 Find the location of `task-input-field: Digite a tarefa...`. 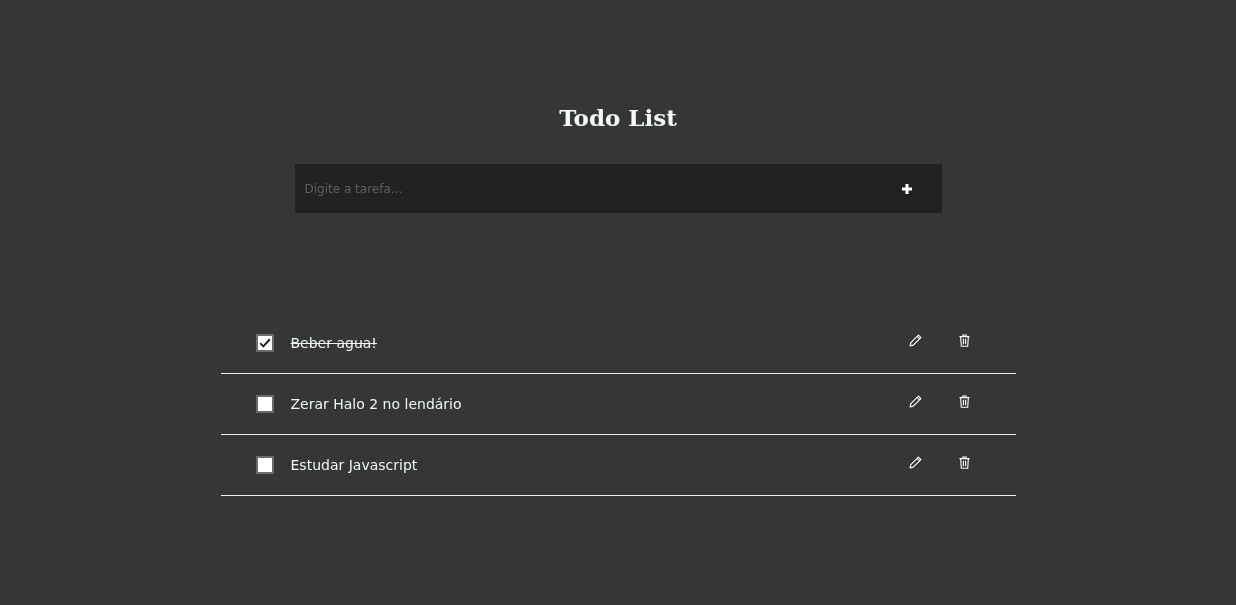

task-input-field: Digite a tarefa... is located at coordinates (583, 188).